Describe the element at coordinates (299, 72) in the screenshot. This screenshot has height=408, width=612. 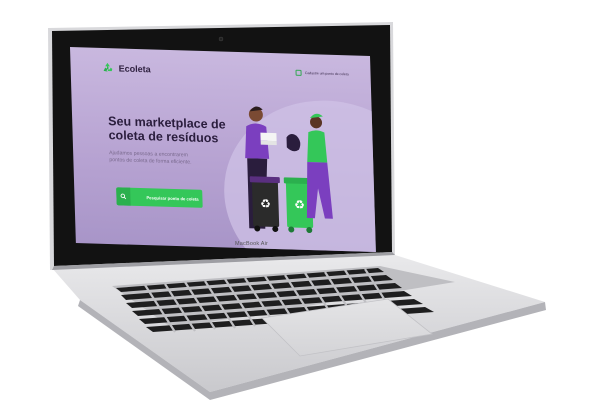
I see `login-icon` at that location.